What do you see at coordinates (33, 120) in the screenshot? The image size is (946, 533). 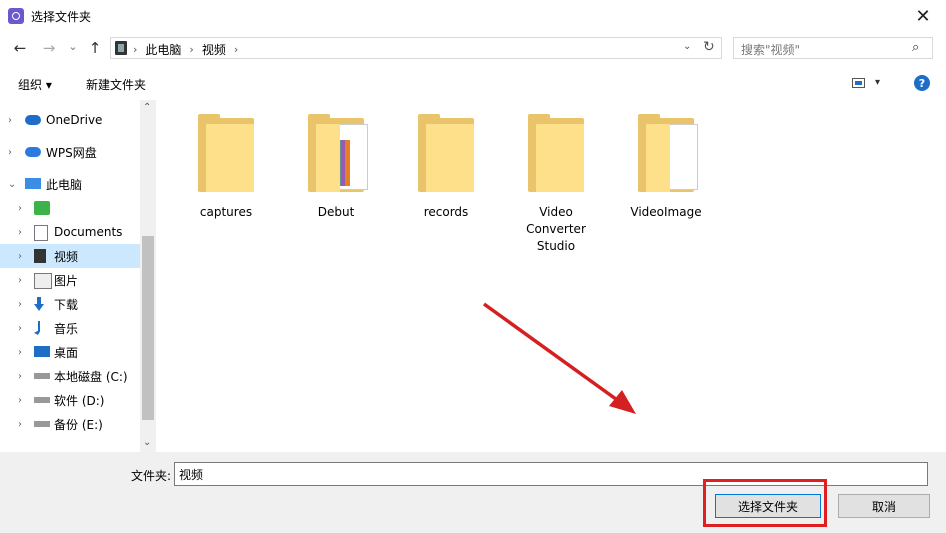 I see `cloud-icon` at bounding box center [33, 120].